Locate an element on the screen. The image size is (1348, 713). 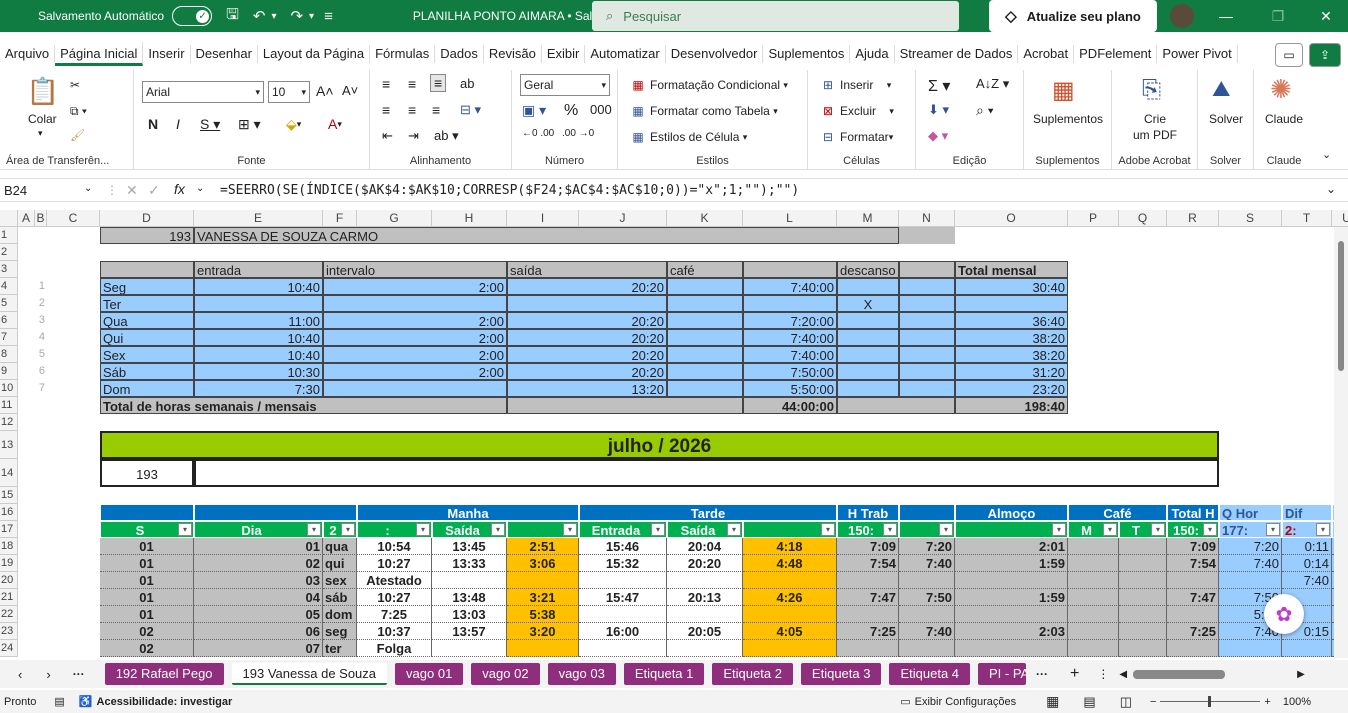
weekly-total: 44:00:00 is located at coordinates (790, 405).